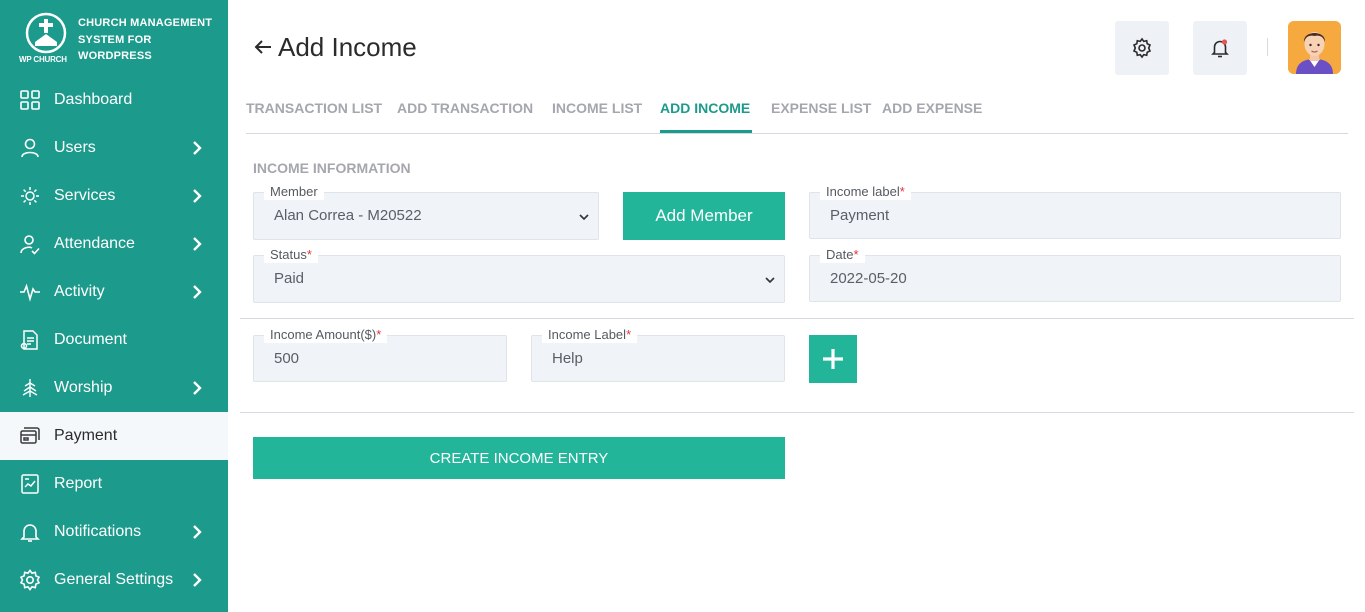  What do you see at coordinates (658, 354) in the screenshot?
I see `income-item-label-field: Income Label* Help` at bounding box center [658, 354].